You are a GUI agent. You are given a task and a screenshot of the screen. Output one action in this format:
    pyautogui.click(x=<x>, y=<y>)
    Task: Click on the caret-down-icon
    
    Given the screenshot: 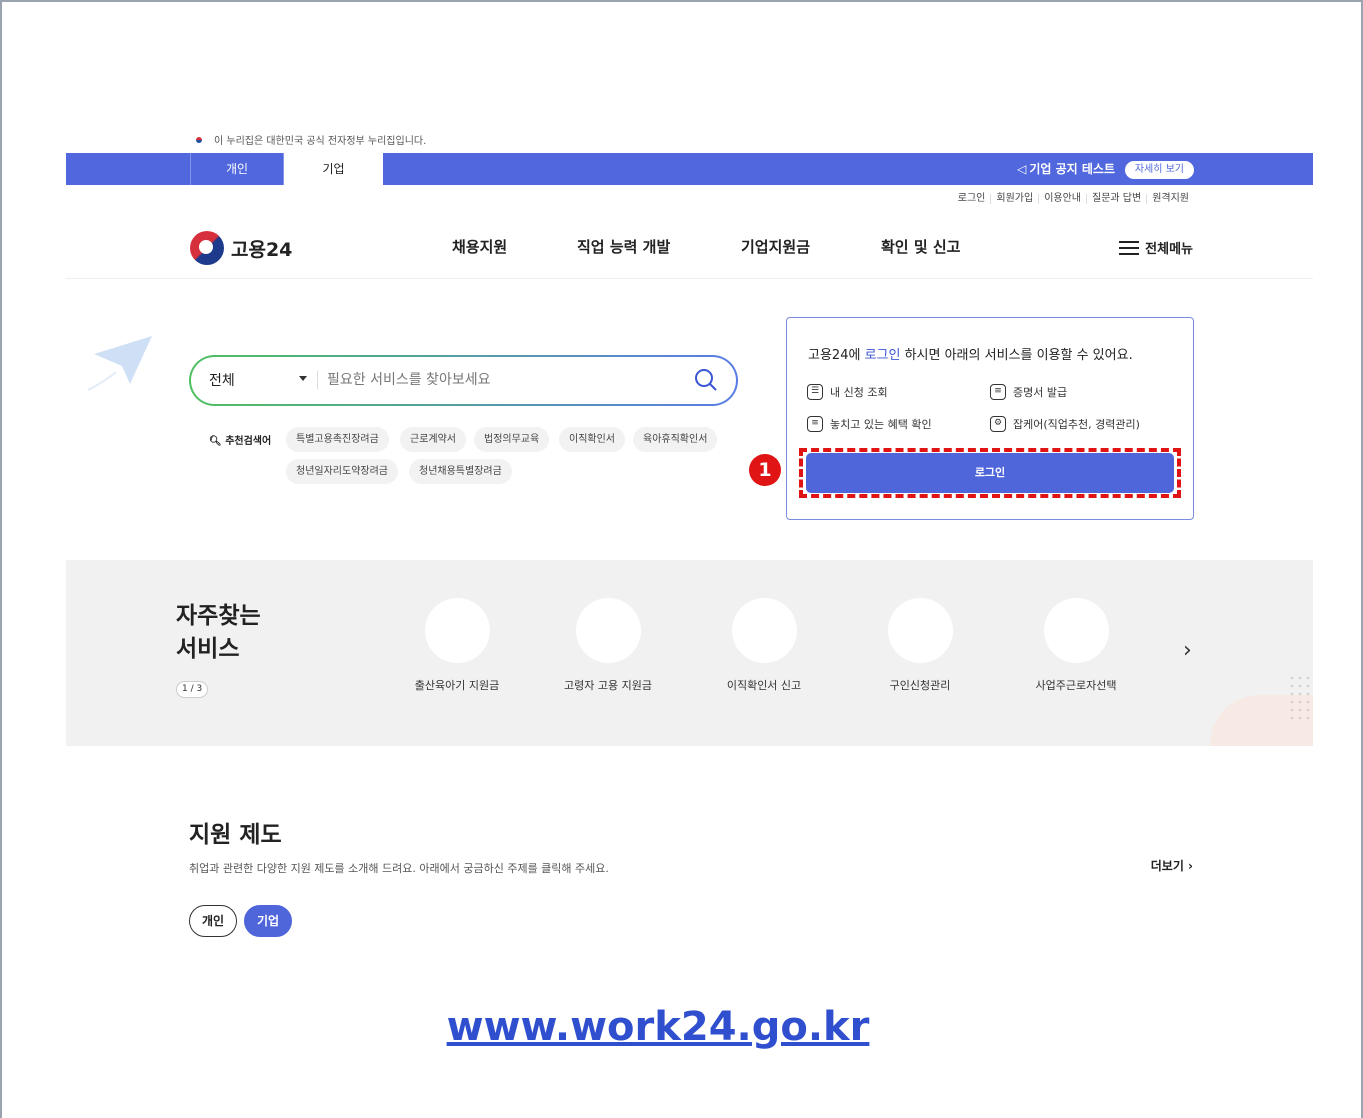 What is the action you would take?
    pyautogui.click(x=303, y=378)
    